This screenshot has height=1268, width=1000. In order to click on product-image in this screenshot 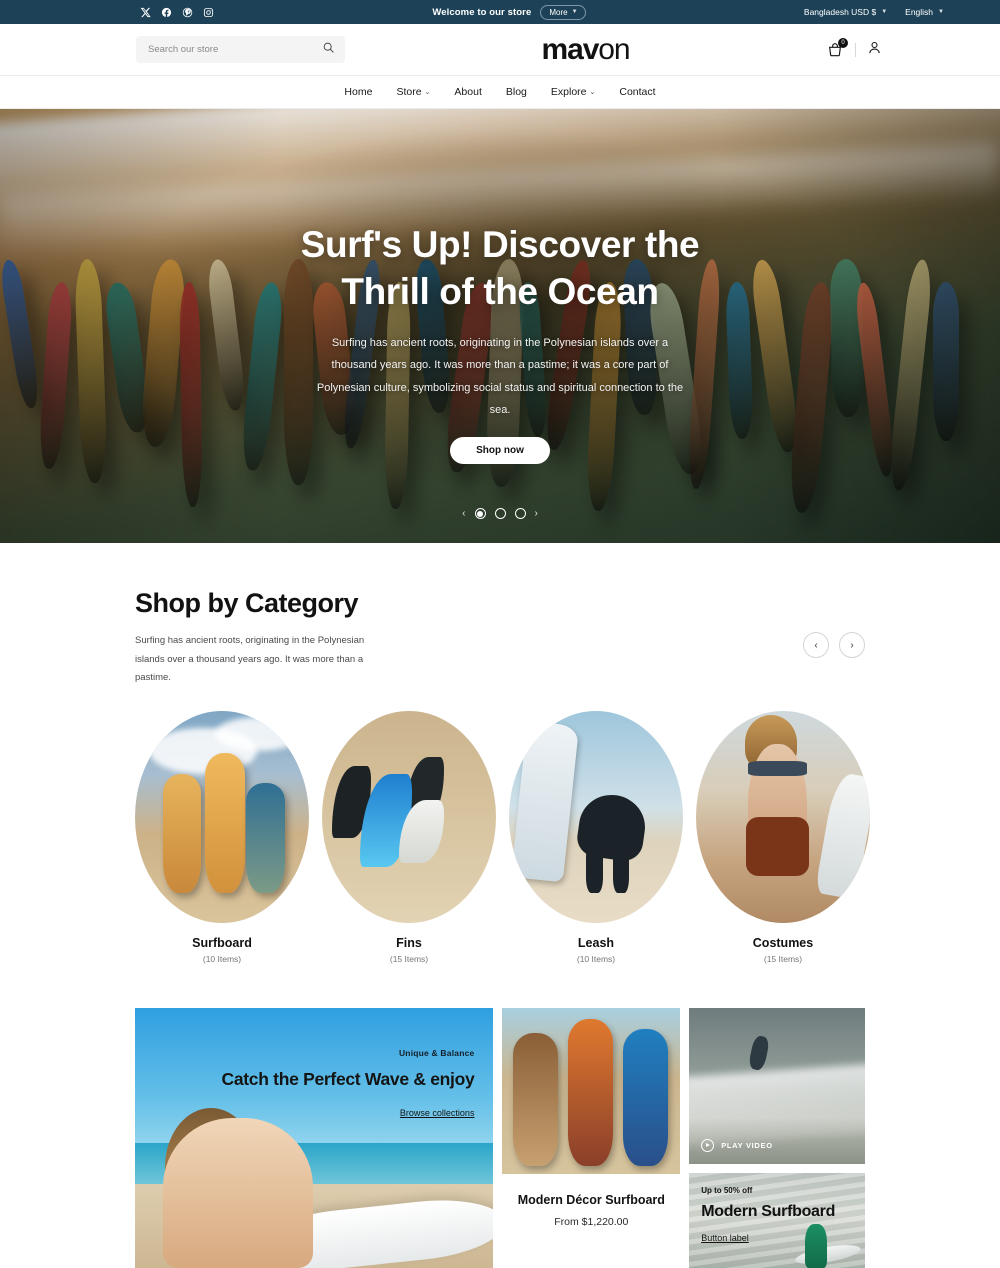, I will do `click(591, 1090)`.